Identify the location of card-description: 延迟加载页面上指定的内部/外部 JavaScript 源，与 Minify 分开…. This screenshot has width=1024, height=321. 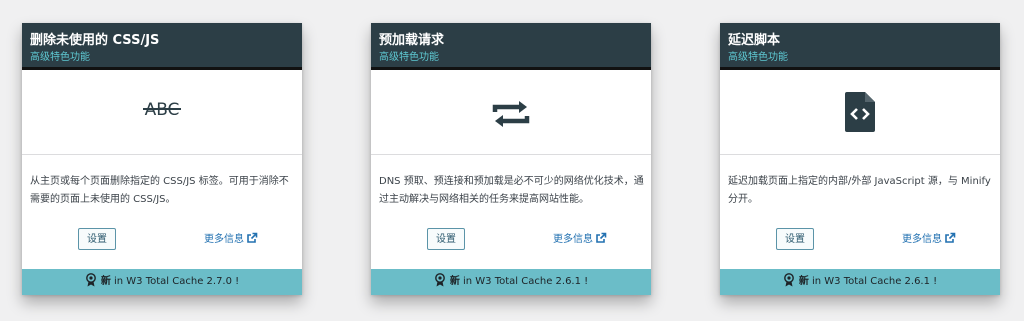
(859, 190).